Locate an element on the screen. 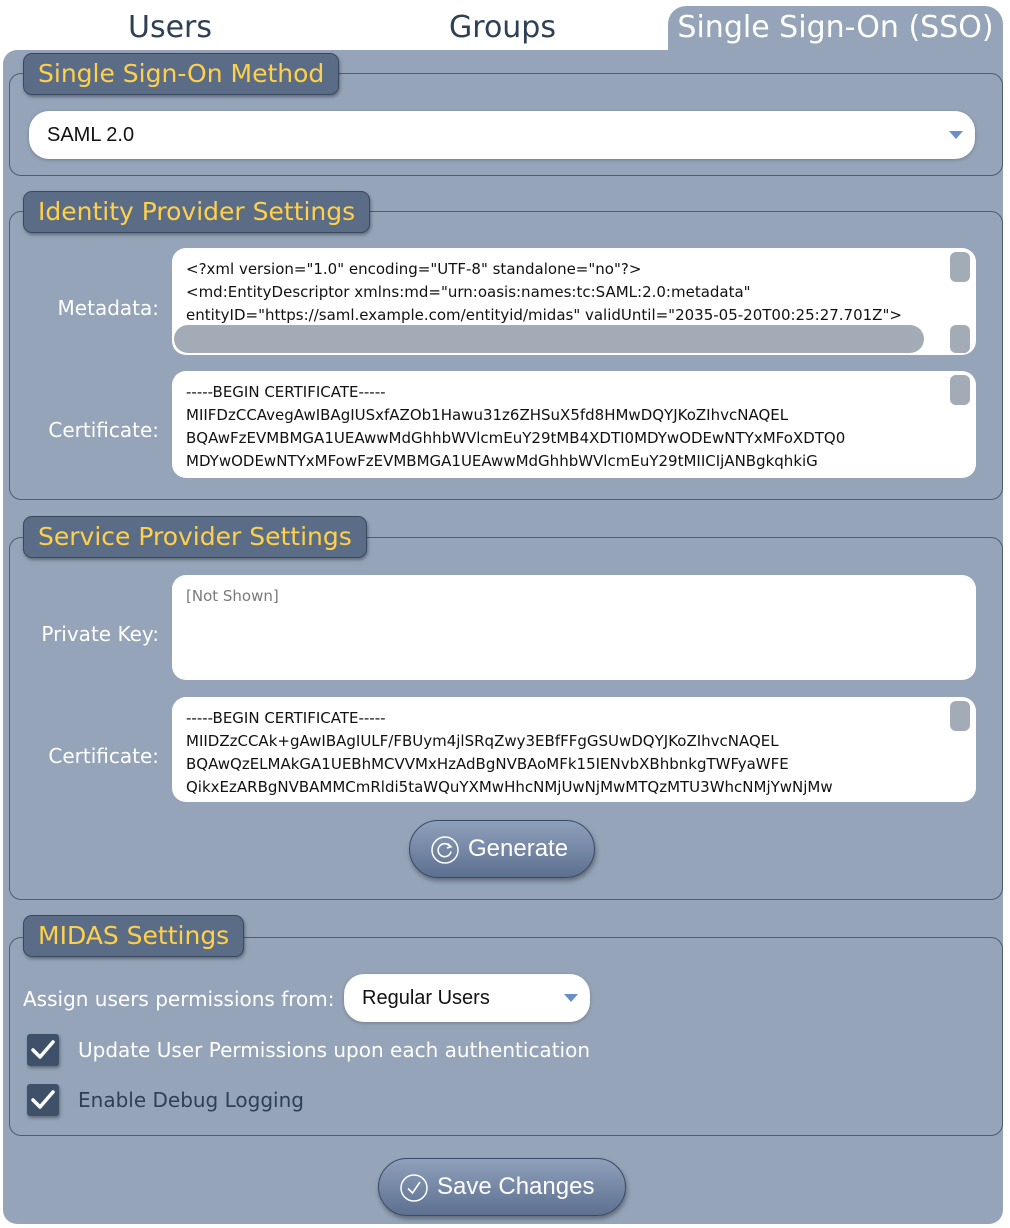 The height and width of the screenshot is (1228, 1010). debug-logging-checkbox is located at coordinates (43, 1100).